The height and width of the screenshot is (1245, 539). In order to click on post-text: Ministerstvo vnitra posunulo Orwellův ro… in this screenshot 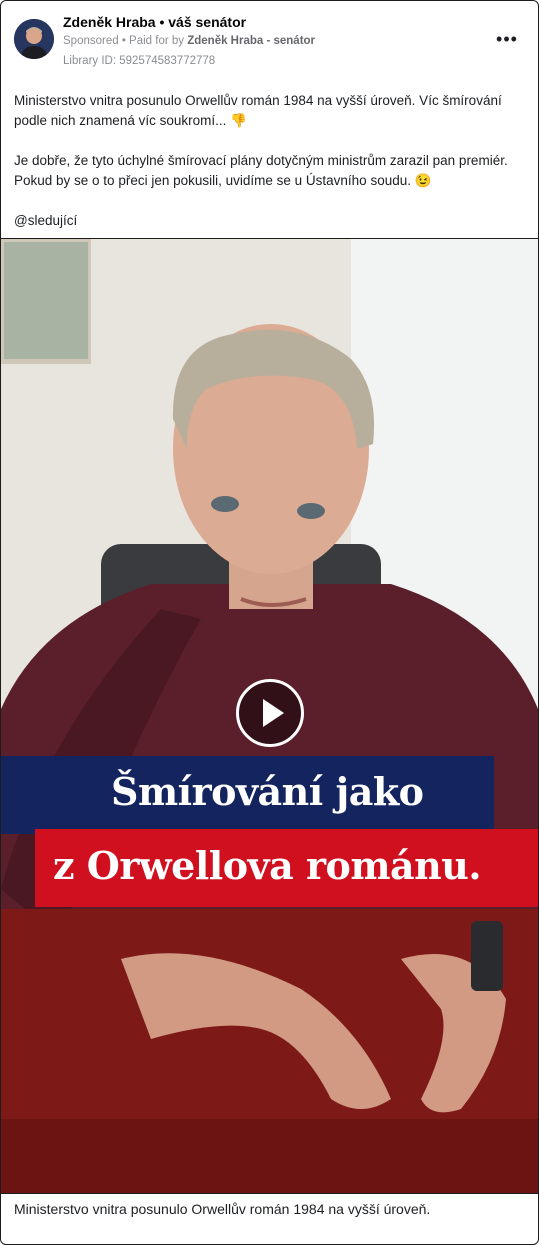, I will do `click(271, 171)`.